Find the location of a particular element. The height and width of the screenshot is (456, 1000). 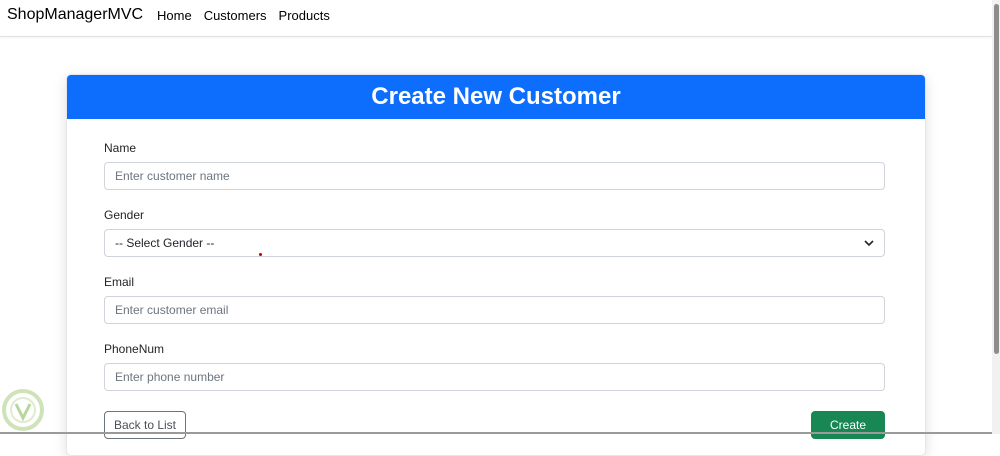

email-input: Enter customer email is located at coordinates (494, 310).